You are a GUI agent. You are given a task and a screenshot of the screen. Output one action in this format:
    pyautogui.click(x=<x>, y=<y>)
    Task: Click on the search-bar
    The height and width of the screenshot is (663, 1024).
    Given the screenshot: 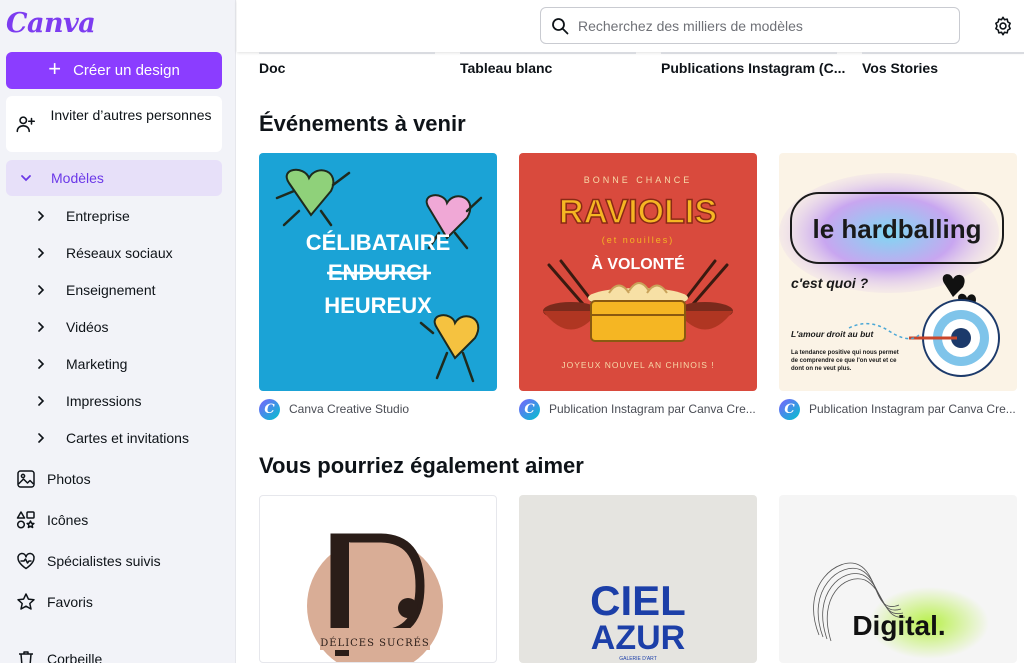 What is the action you would take?
    pyautogui.click(x=750, y=25)
    